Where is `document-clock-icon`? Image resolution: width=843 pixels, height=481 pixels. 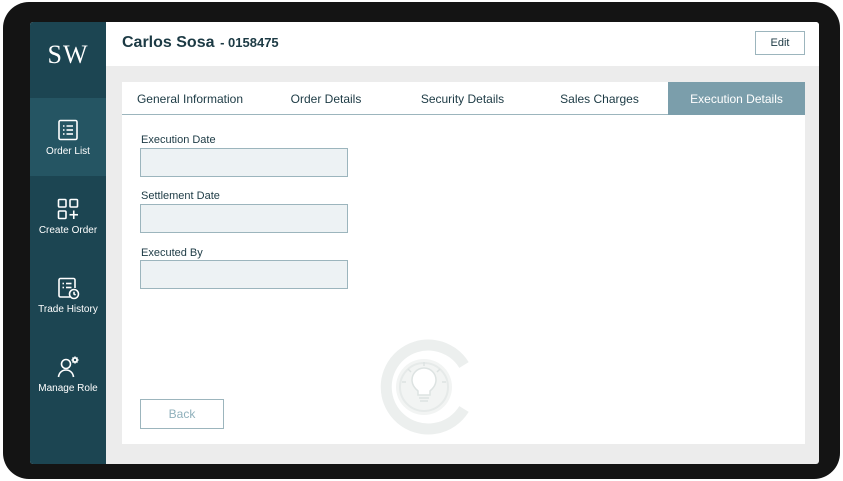 document-clock-icon is located at coordinates (69, 288).